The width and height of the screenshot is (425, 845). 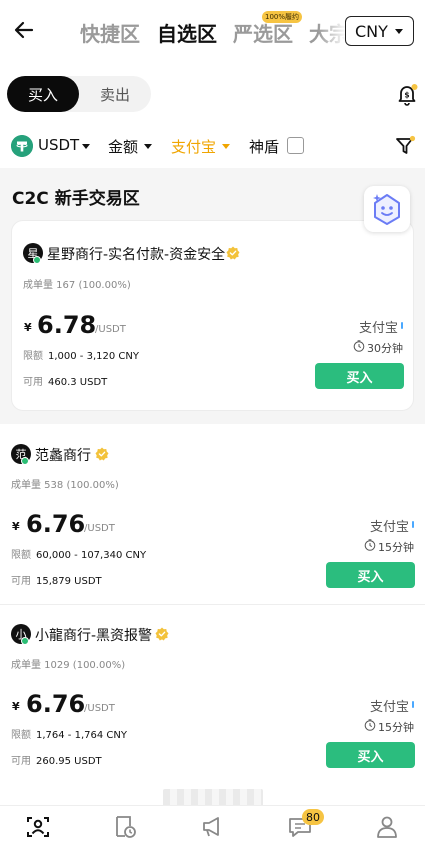 I want to click on filter-bar: USDT 金额 支付宝 神盾, so click(x=212, y=146).